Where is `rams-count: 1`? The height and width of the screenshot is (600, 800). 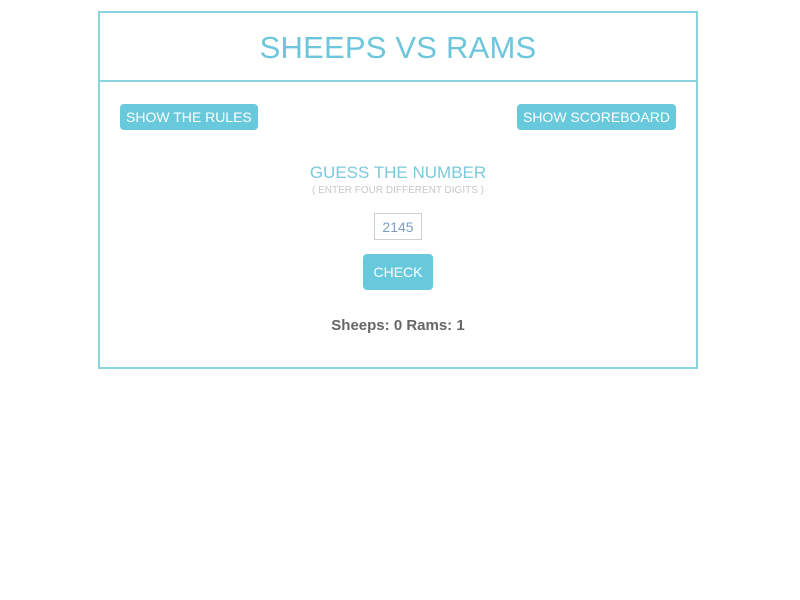 rams-count: 1 is located at coordinates (460, 325).